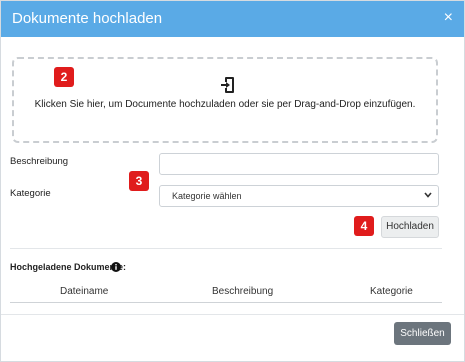 The image size is (465, 362). Describe the element at coordinates (116, 267) in the screenshot. I see `info-icon` at that location.